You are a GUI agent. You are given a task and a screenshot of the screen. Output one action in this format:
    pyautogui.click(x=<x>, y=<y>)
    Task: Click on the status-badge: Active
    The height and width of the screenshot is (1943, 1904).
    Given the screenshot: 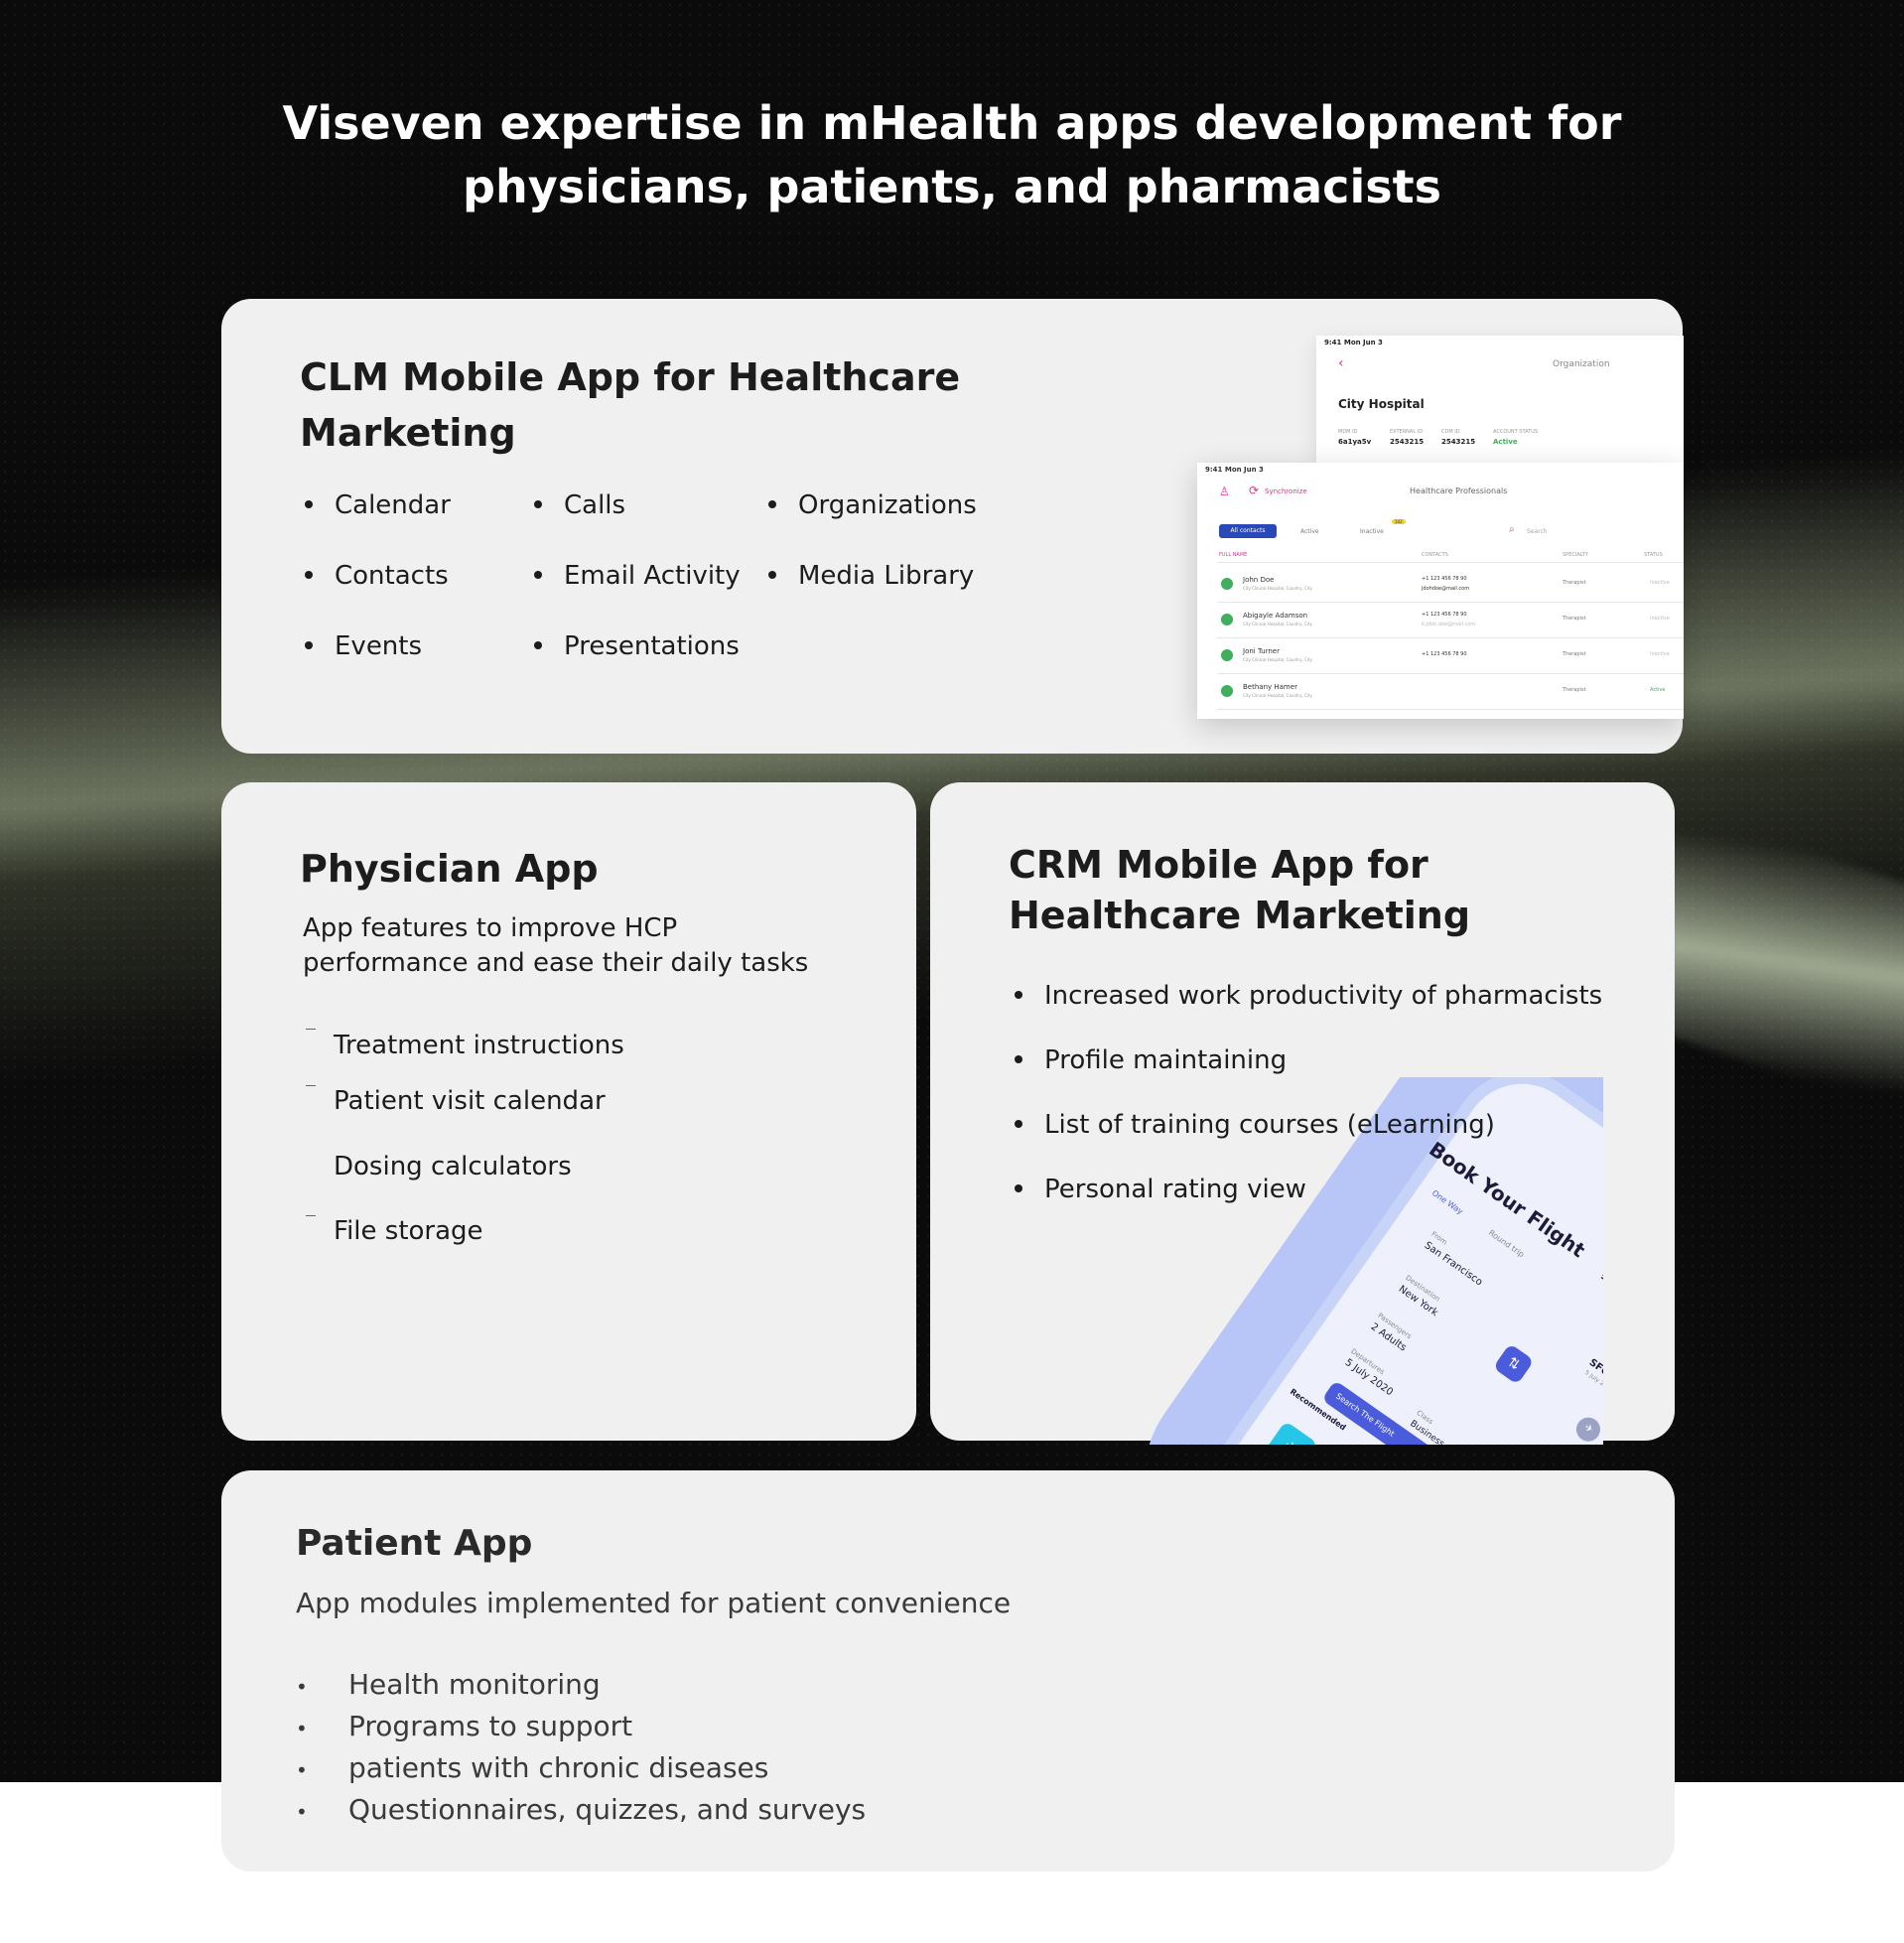 What is the action you would take?
    pyautogui.click(x=1658, y=690)
    